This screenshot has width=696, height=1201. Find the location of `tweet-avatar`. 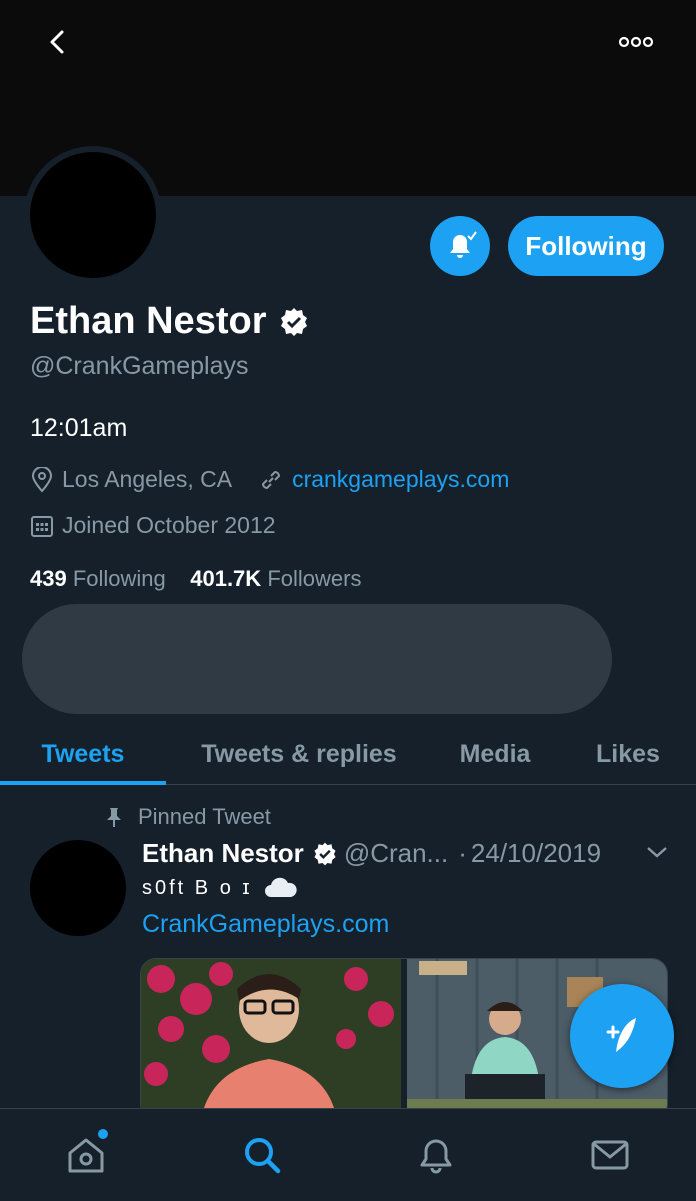

tweet-avatar is located at coordinates (78, 888).